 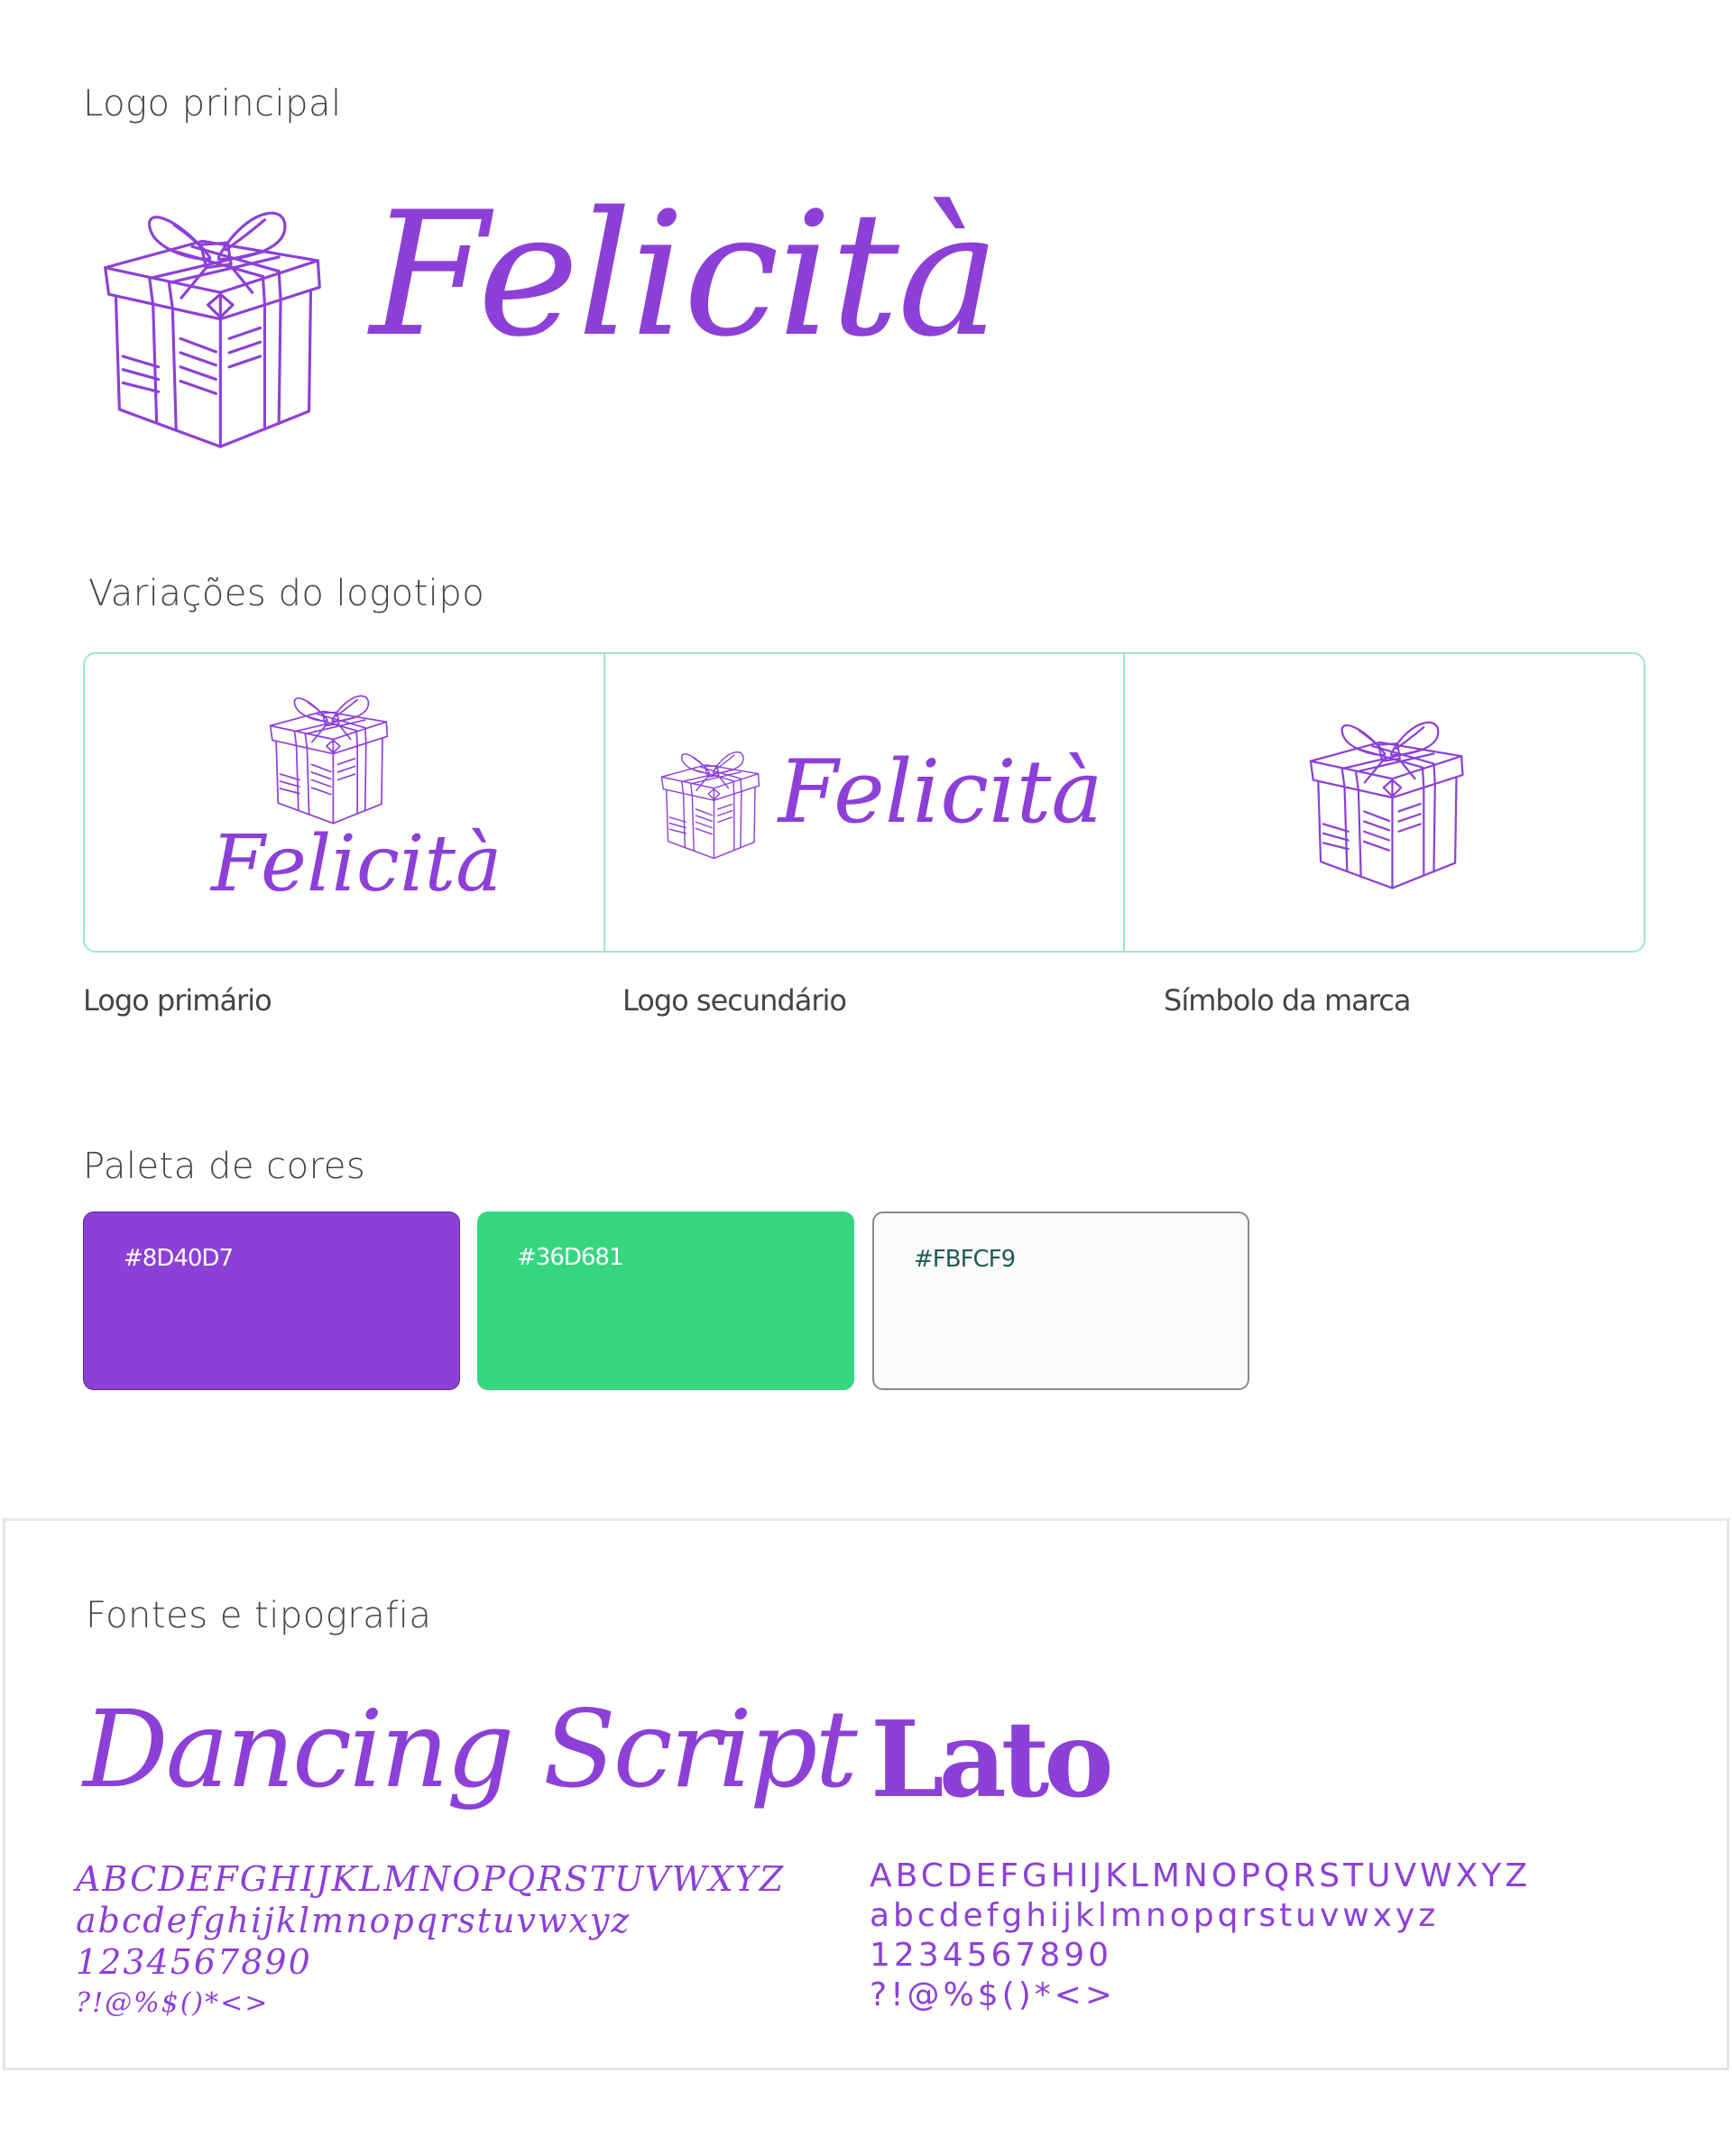 I want to click on variation-primary-wordmark: Felicità, so click(x=356, y=864).